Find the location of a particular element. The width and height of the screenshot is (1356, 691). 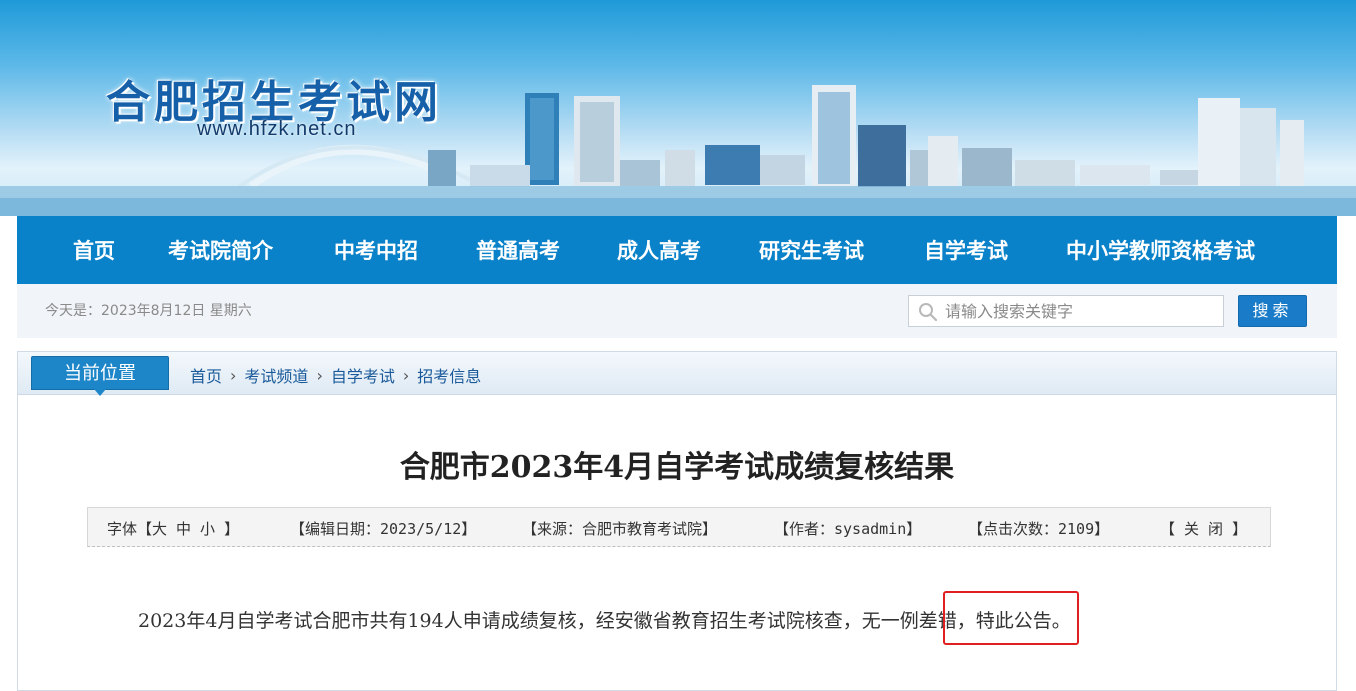

search-input is located at coordinates (1080, 311).